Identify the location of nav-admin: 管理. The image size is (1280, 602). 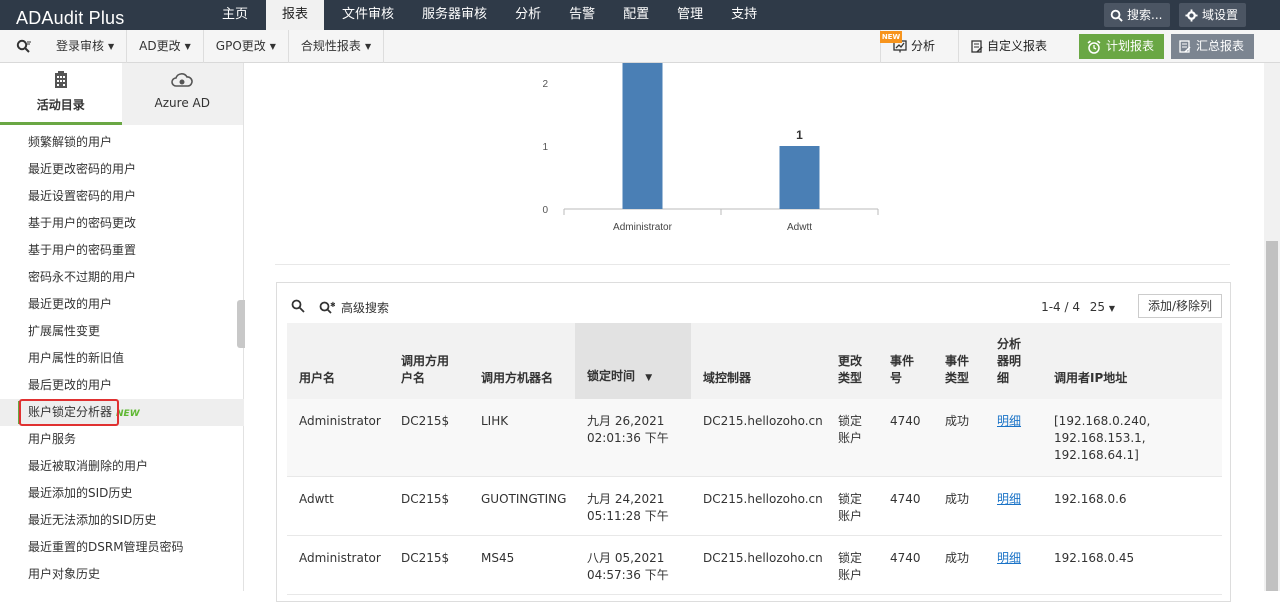
(690, 15).